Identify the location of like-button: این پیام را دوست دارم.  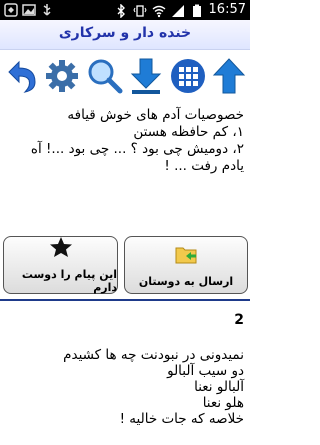
(60, 265).